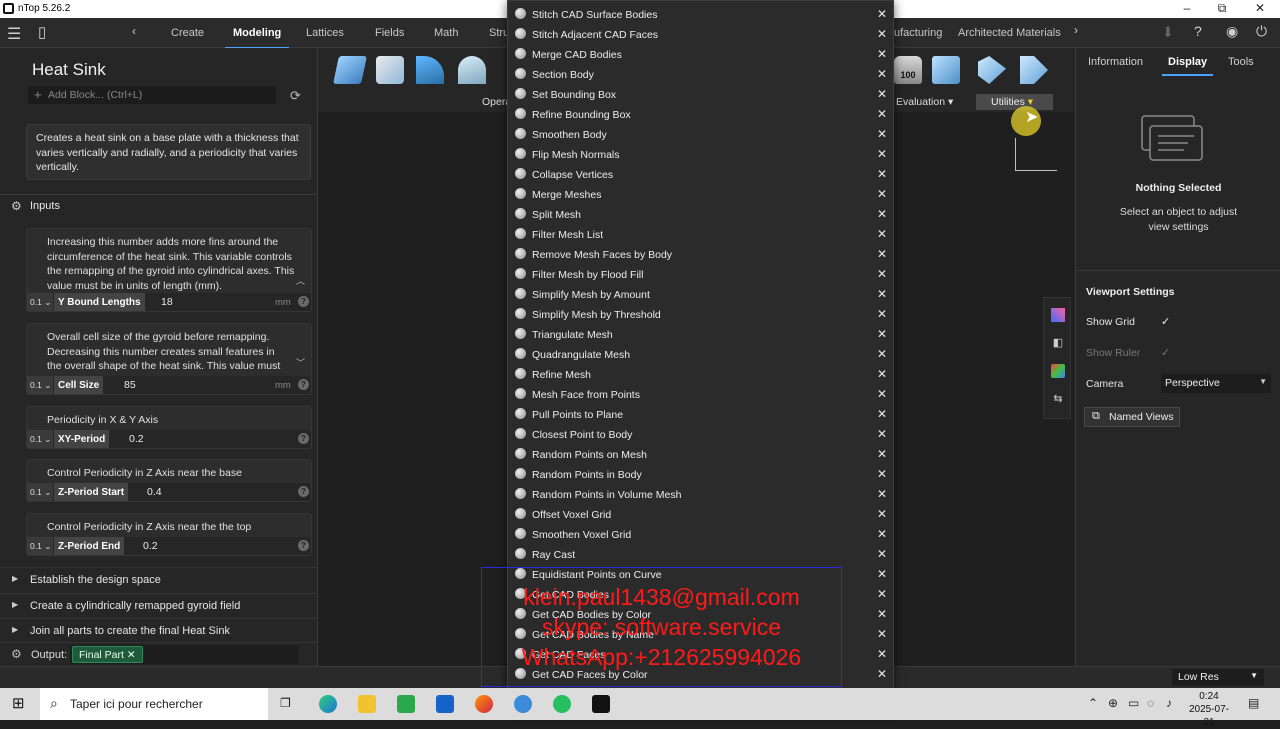  Describe the element at coordinates (1216, 383) in the screenshot. I see `camera-select: Perspective ▼` at that location.